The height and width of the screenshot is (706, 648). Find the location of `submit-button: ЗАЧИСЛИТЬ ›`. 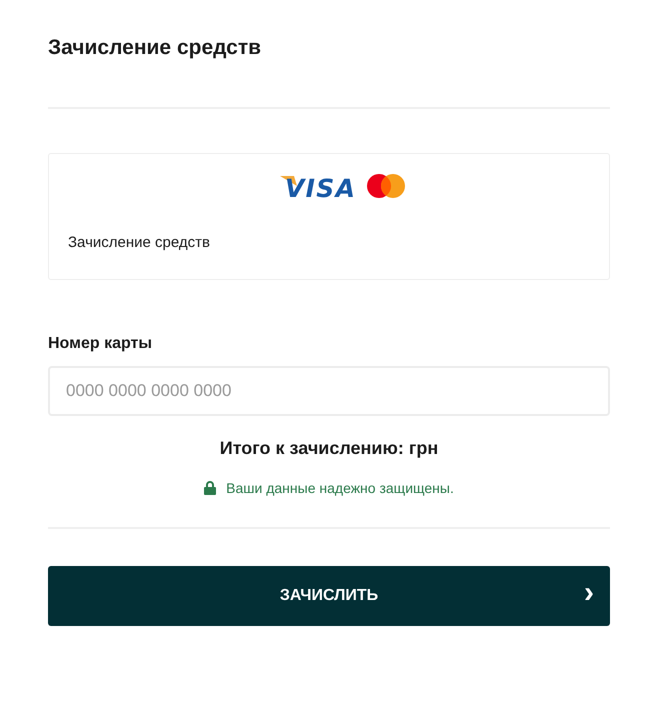

submit-button: ЗАЧИСЛИТЬ › is located at coordinates (329, 596).